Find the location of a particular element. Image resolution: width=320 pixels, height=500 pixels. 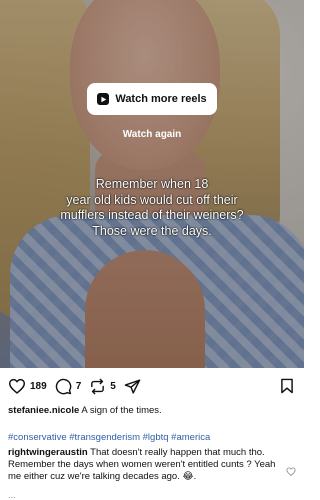

save-button is located at coordinates (287, 388).